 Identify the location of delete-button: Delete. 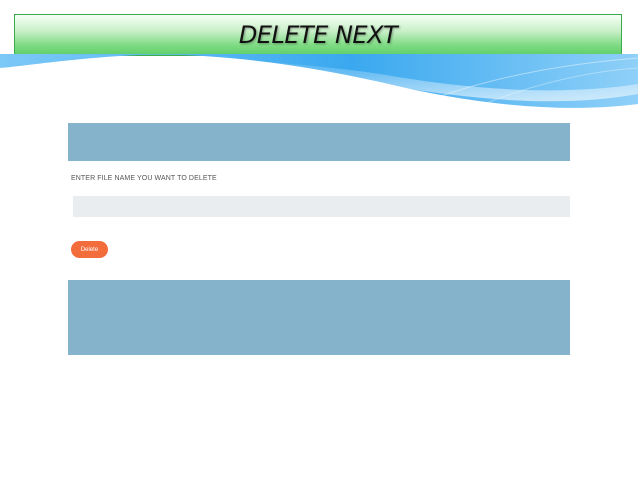
(89, 249).